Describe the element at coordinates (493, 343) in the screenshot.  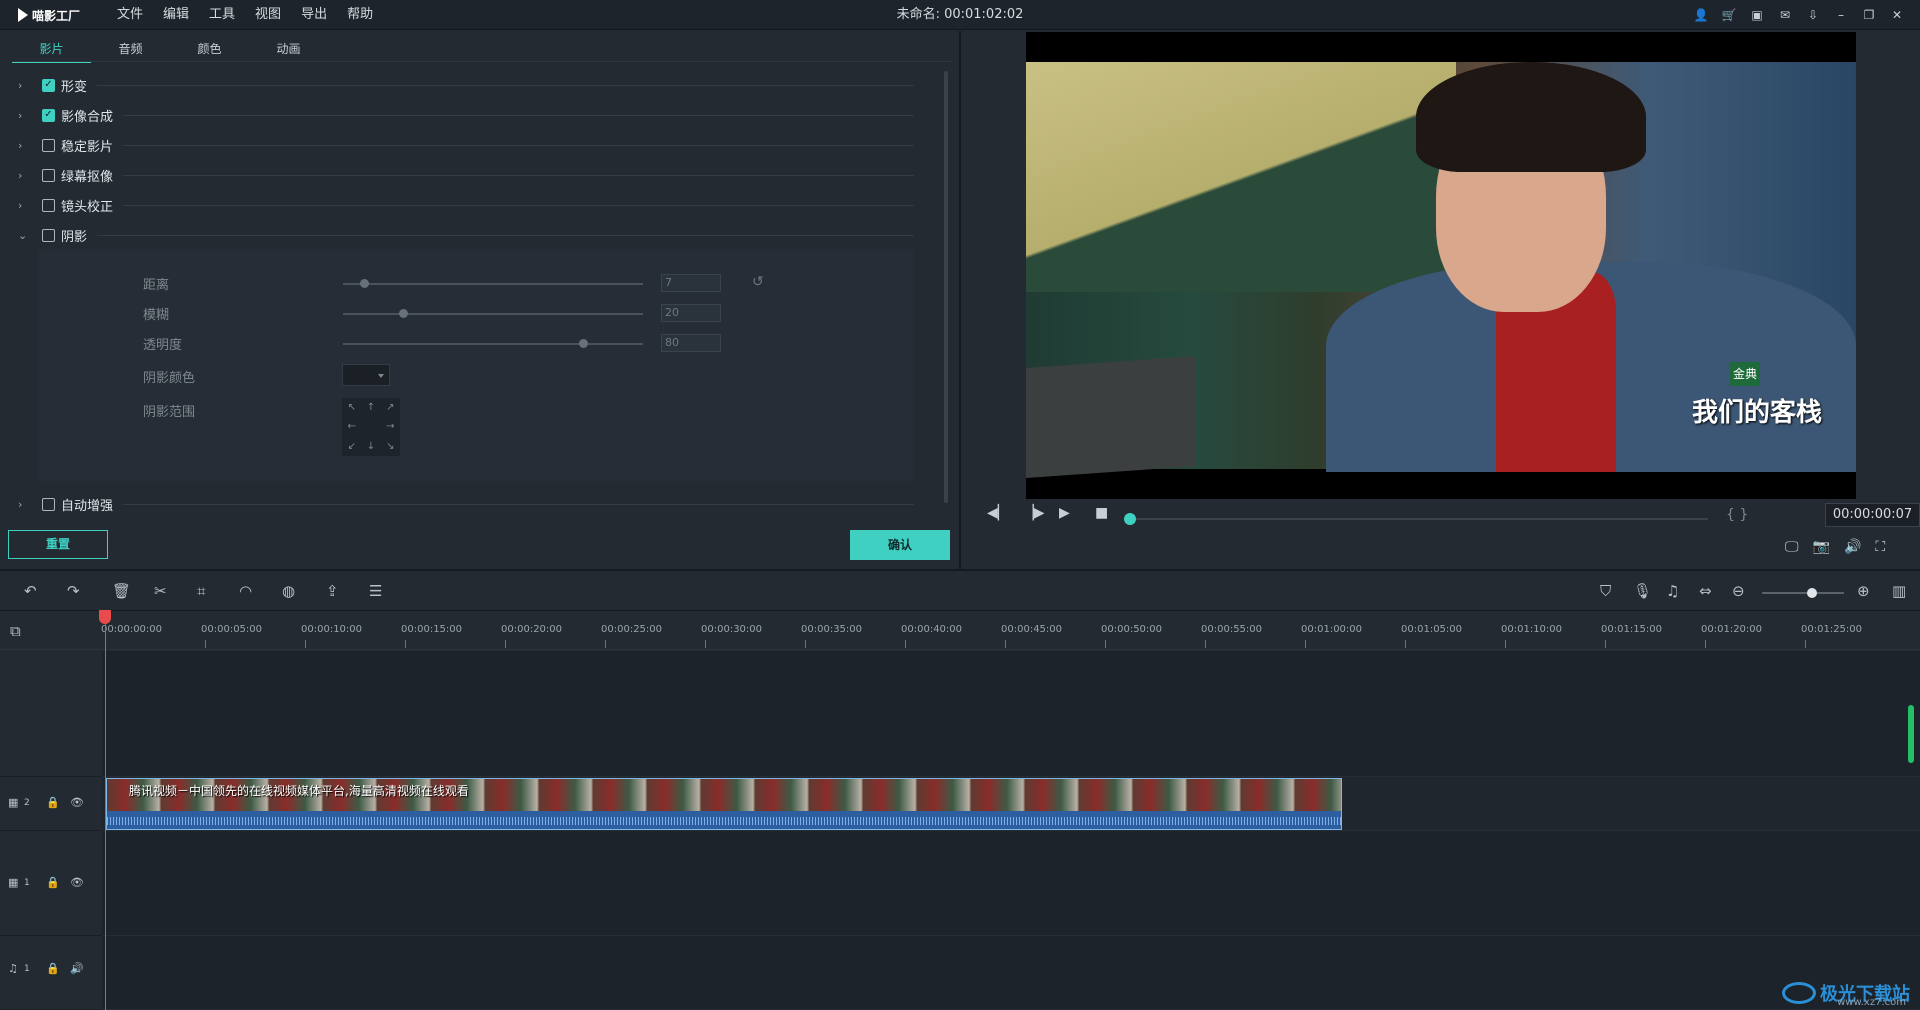
I see `opacity-slider` at that location.